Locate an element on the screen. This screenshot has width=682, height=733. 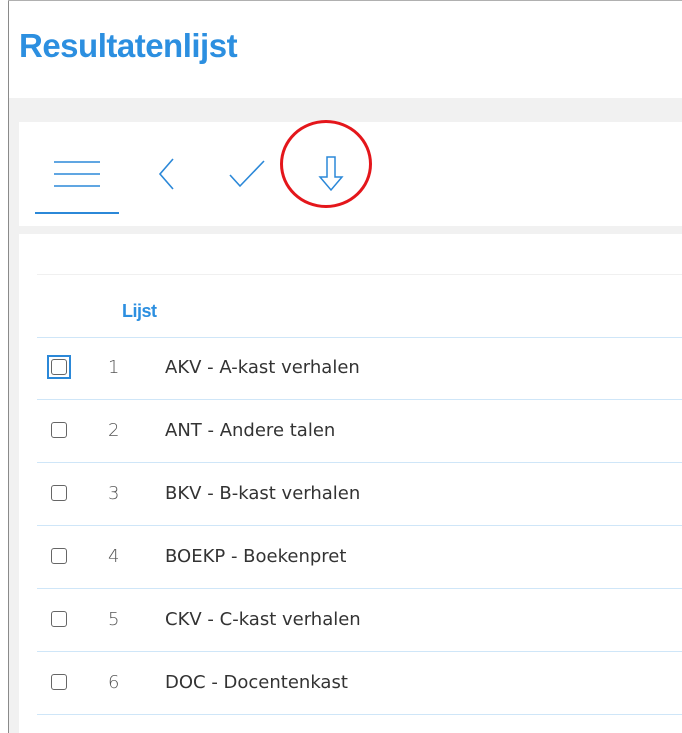
row-number: 1 is located at coordinates (114, 367).